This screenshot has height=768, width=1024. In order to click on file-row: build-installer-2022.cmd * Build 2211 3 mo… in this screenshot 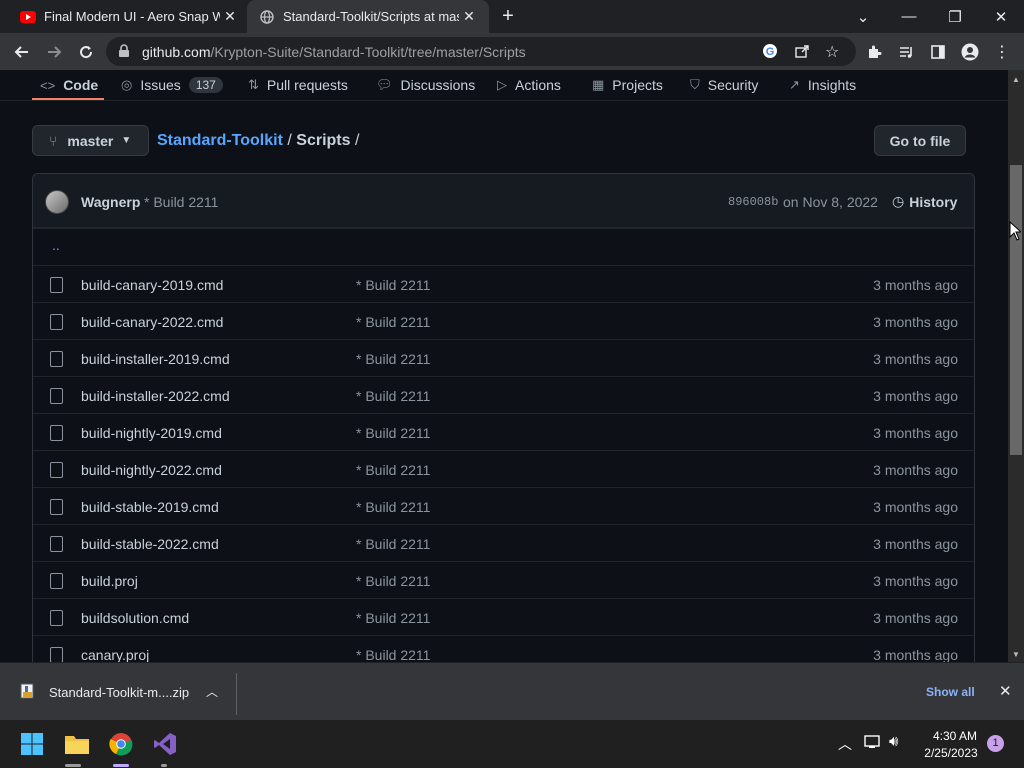, I will do `click(503, 394)`.